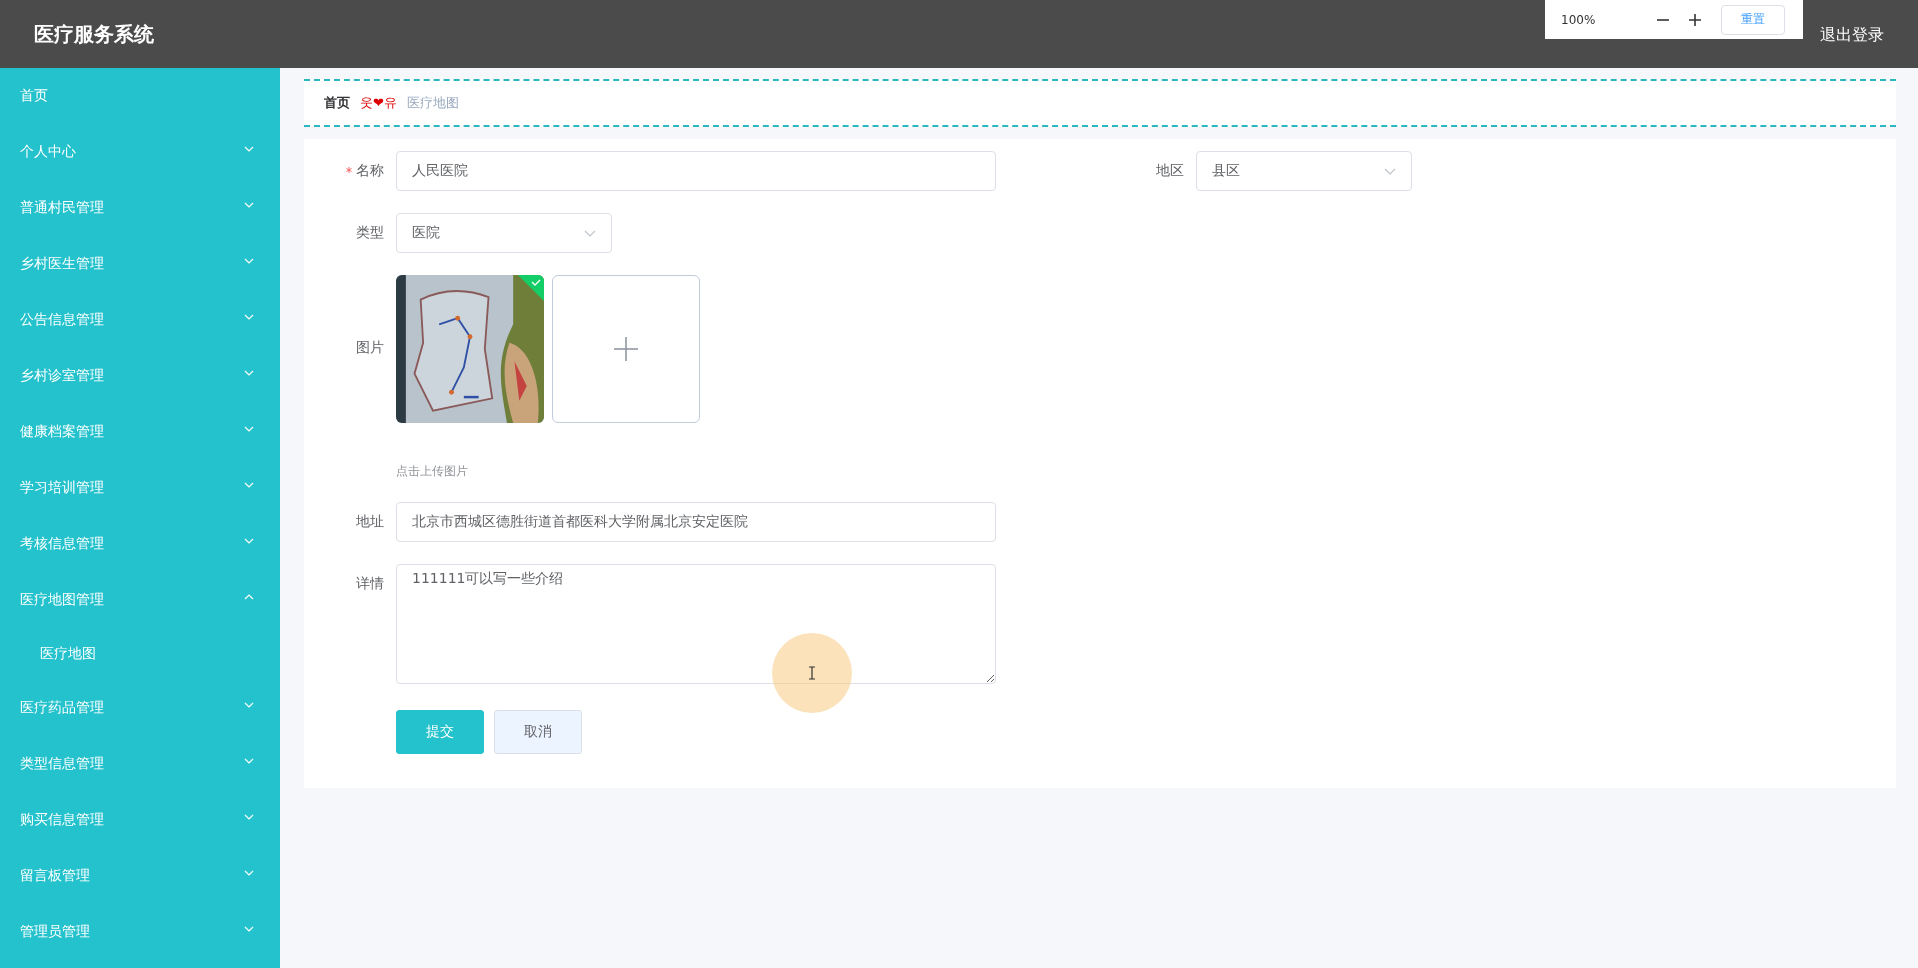 The image size is (1918, 968). What do you see at coordinates (1753, 19) in the screenshot?
I see `reset-button: 重置` at bounding box center [1753, 19].